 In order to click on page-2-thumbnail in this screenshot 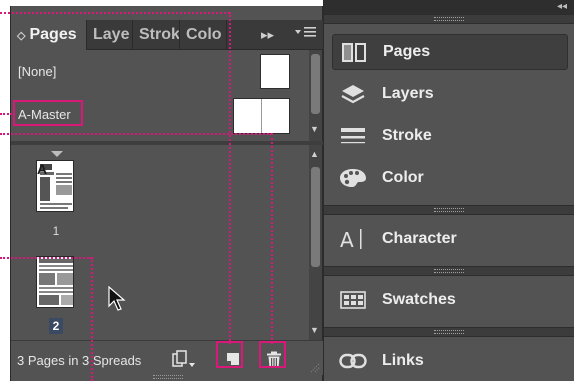, I will do `click(55, 282)`.